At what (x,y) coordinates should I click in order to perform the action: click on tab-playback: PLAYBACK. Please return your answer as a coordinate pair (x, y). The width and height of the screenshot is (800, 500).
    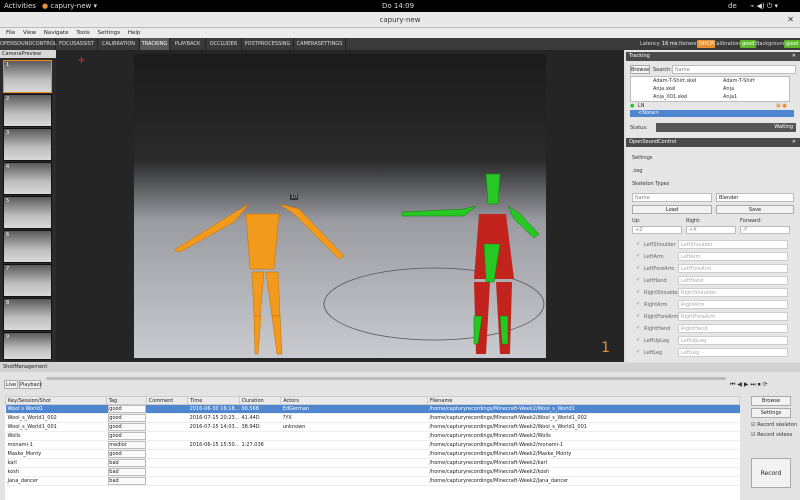
    Looking at the image, I should click on (188, 44).